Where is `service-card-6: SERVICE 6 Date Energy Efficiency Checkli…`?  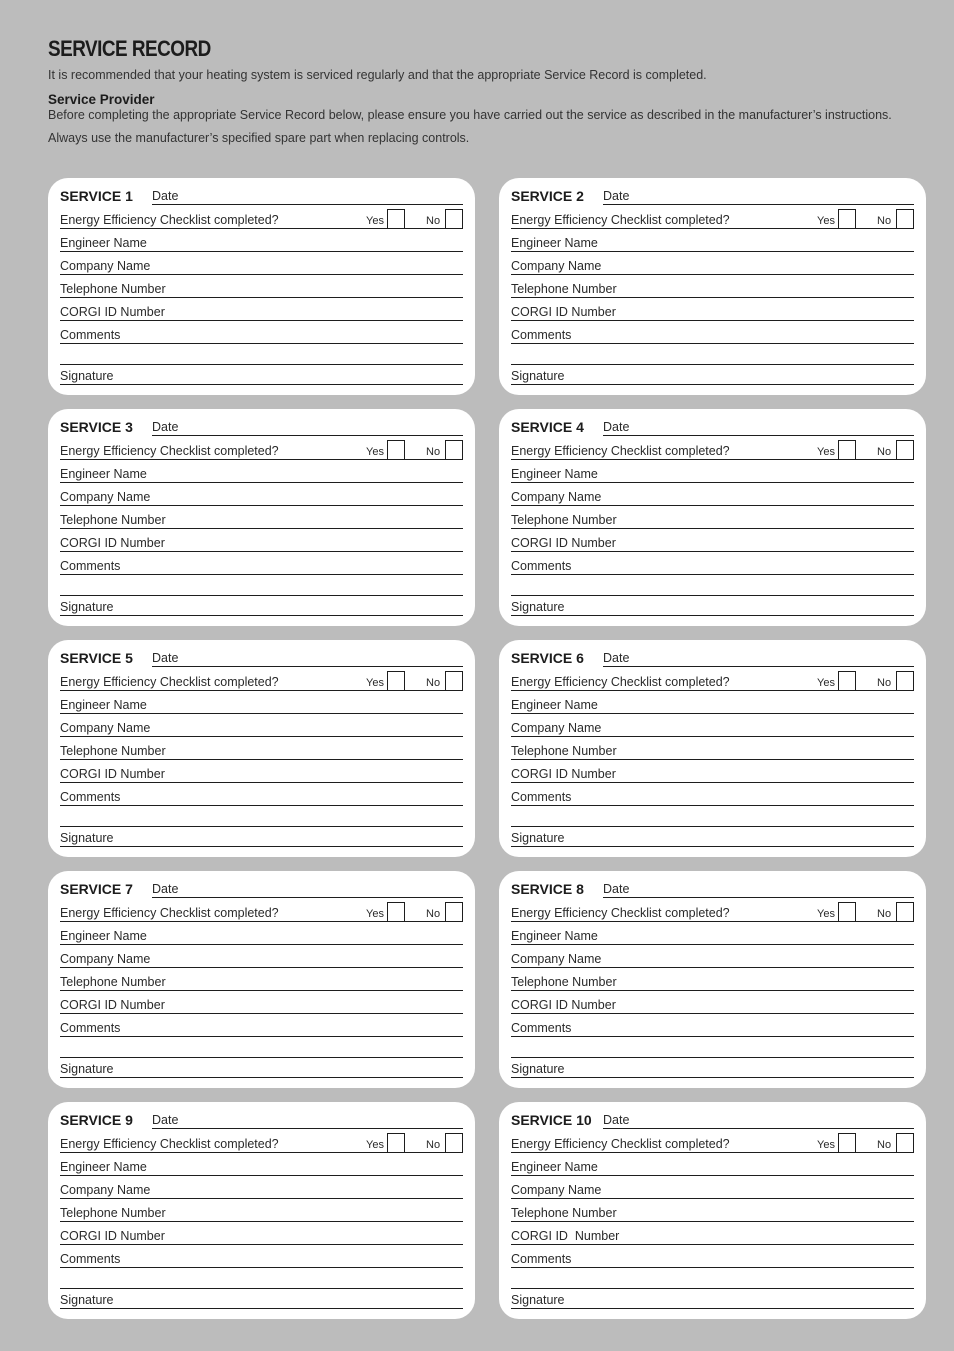
service-card-6: SERVICE 6 Date Energy Efficiency Checkli… is located at coordinates (712, 748).